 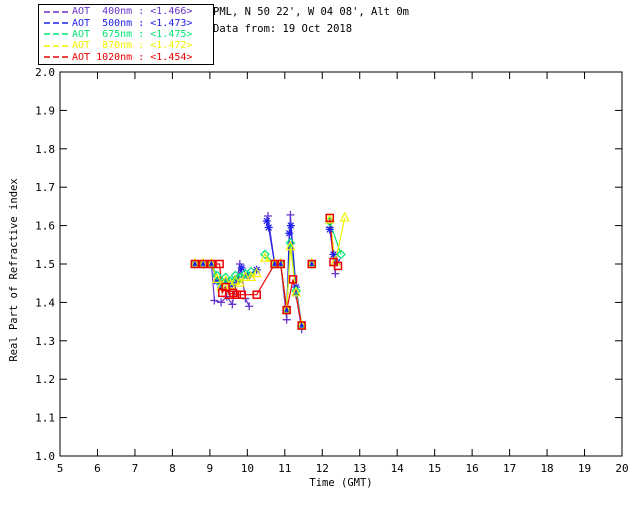 I want to click on svg-text: 6, so click(x=97, y=468).